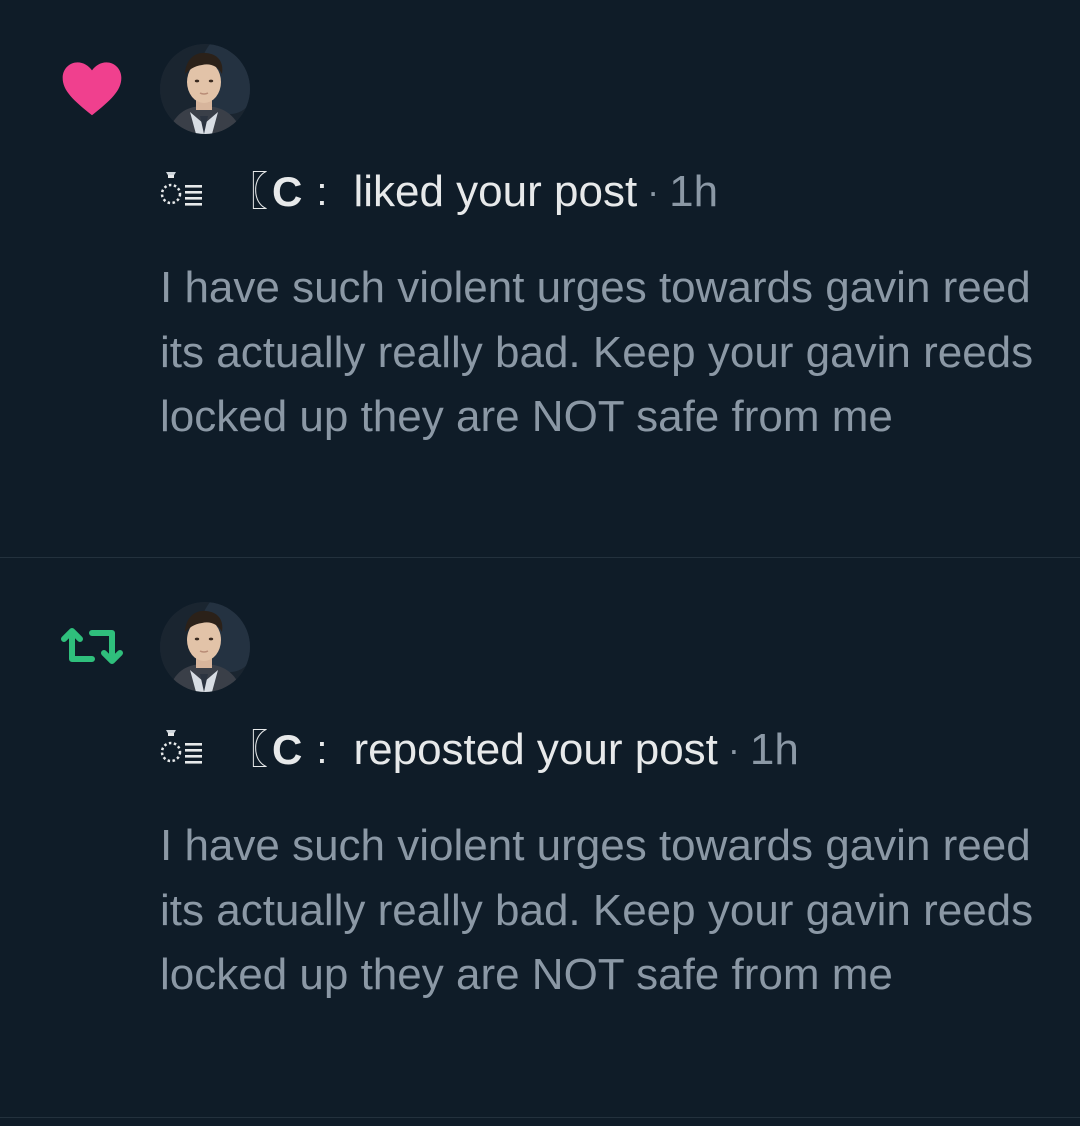  What do you see at coordinates (92, 646) in the screenshot?
I see `repost-icon` at bounding box center [92, 646].